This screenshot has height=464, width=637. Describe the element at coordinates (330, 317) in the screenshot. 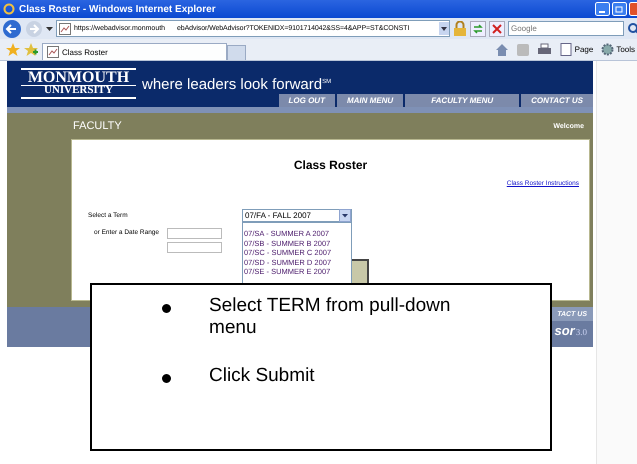

I see `instruction-text: Select TERM from pull-down menu` at that location.